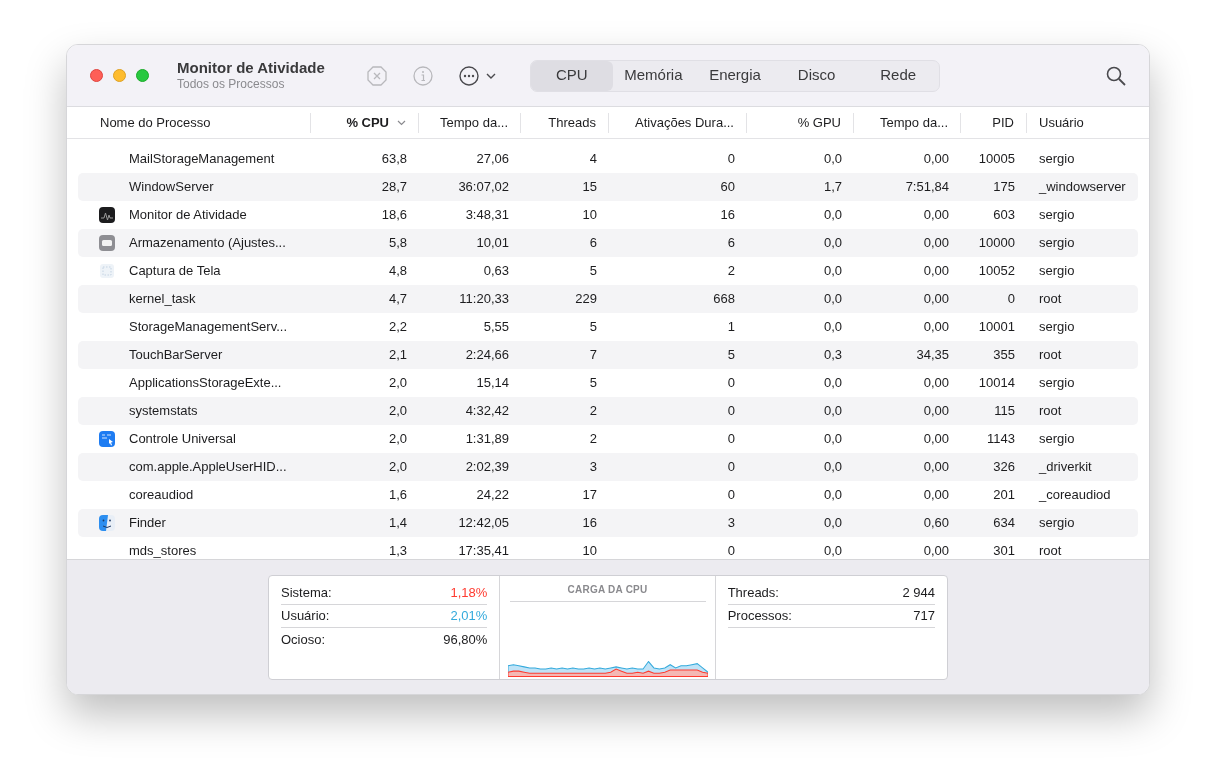 The image size is (1216, 782). Describe the element at coordinates (107, 243) in the screenshot. I see `disk-app-icon` at that location.